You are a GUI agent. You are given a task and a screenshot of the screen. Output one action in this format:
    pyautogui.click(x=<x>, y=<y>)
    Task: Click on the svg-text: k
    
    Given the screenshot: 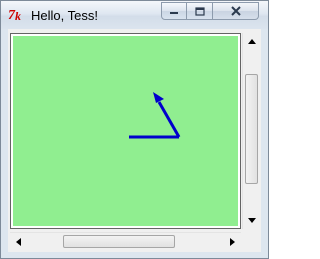 What is the action you would take?
    pyautogui.click(x=18, y=15)
    